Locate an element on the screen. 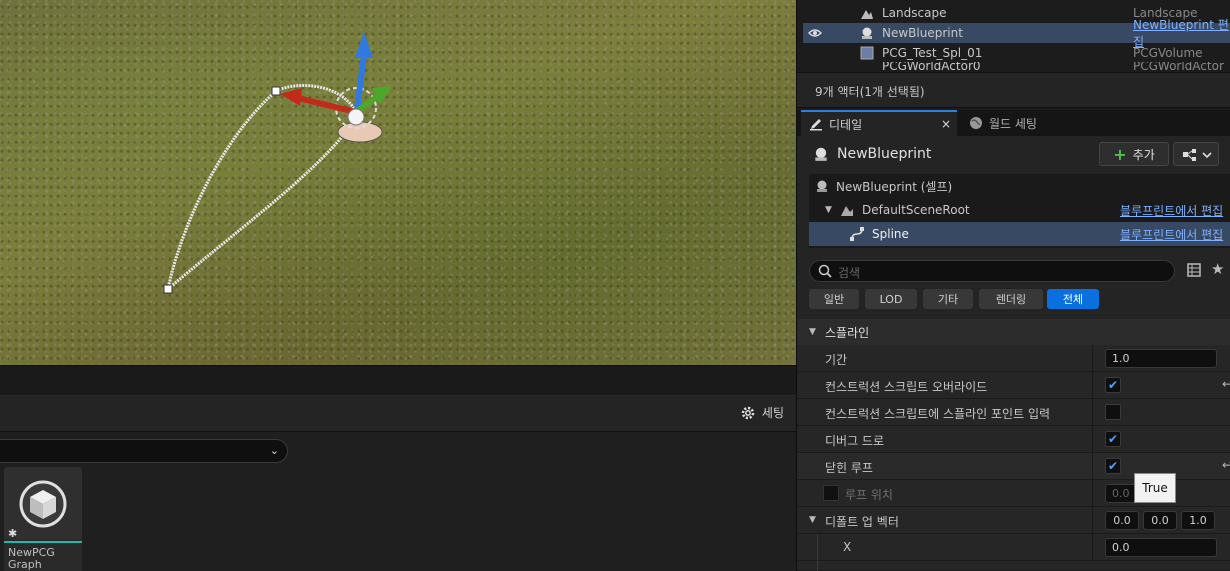  component-label: NewBlueprint (셀프) is located at coordinates (894, 186).